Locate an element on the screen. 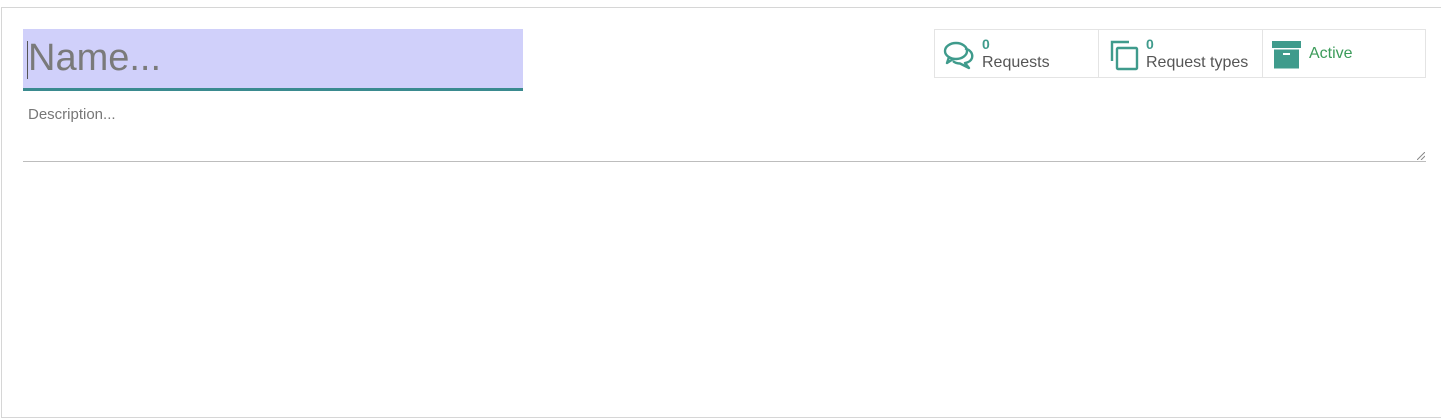  archive-icon is located at coordinates (1286, 55).